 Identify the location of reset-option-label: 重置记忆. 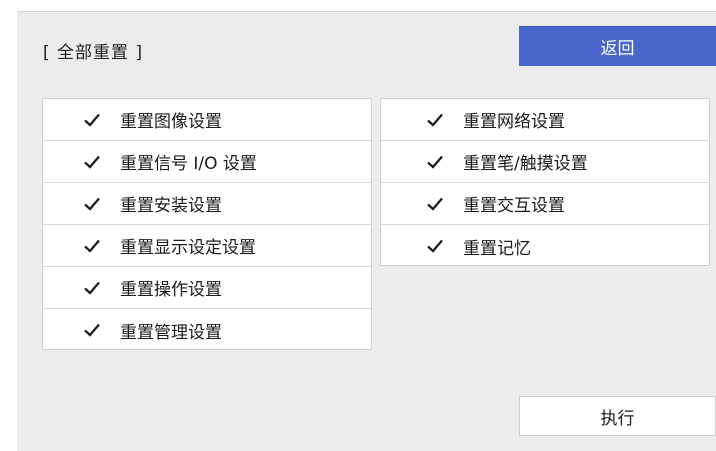
(497, 248).